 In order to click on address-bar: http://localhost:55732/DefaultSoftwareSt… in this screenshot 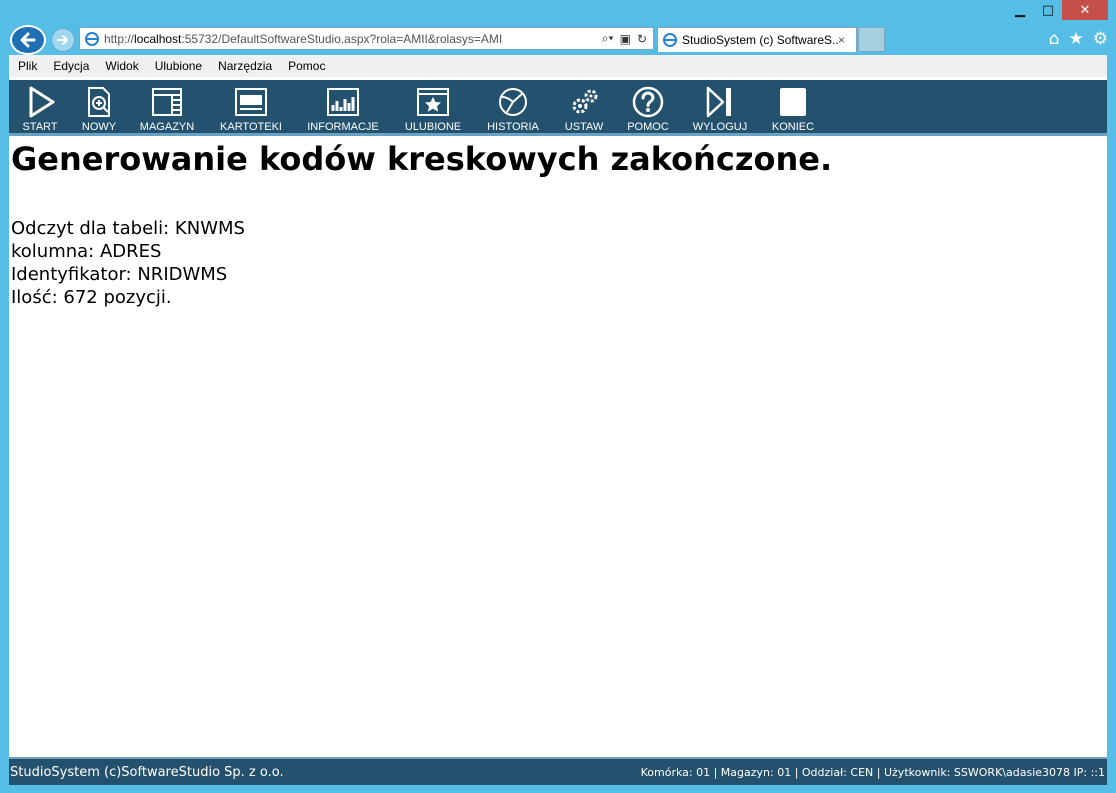, I will do `click(366, 38)`.